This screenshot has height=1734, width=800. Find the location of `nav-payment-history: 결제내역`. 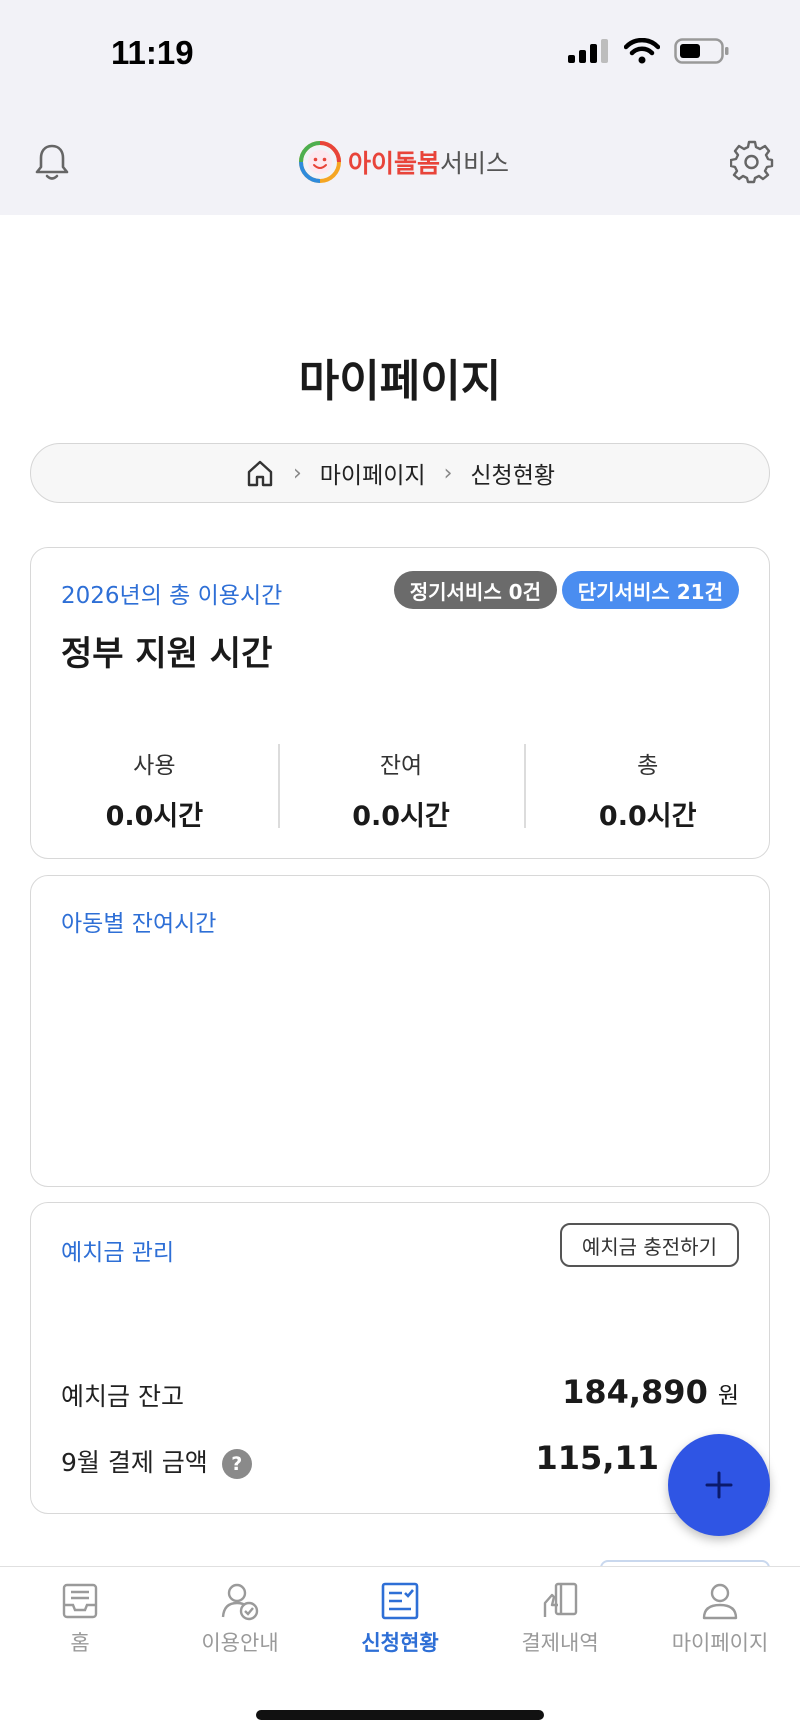

nav-payment-history: 결제내역 is located at coordinates (560, 1619).